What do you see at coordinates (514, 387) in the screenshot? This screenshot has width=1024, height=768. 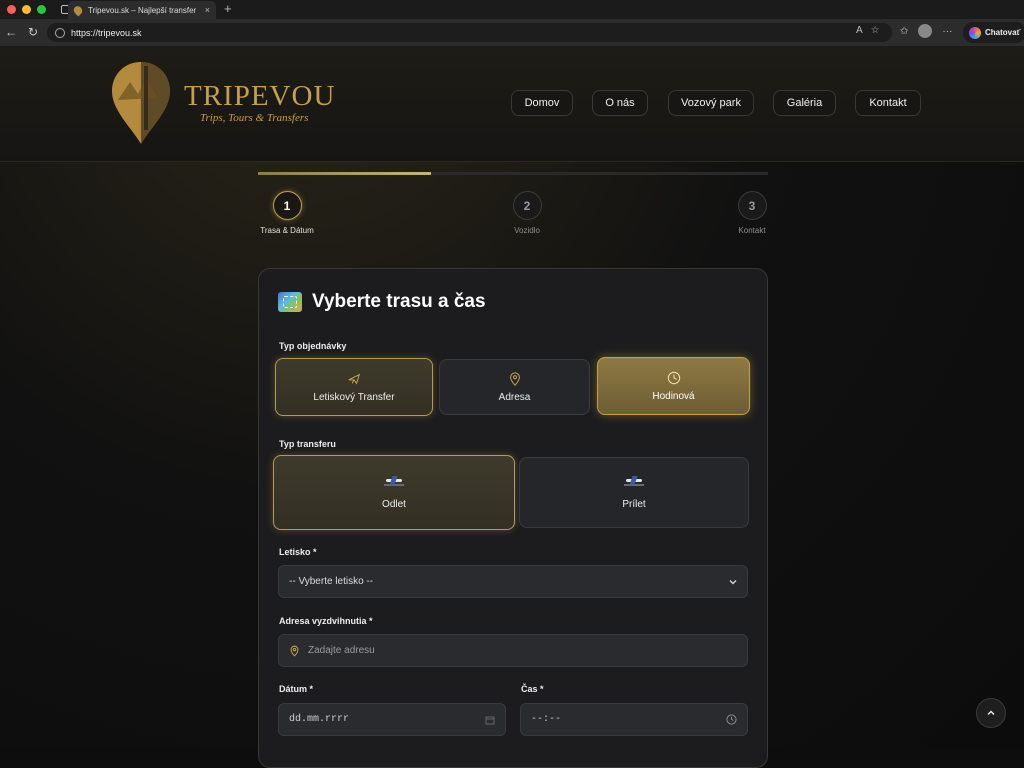 I see `order-type-address: Adresa` at bounding box center [514, 387].